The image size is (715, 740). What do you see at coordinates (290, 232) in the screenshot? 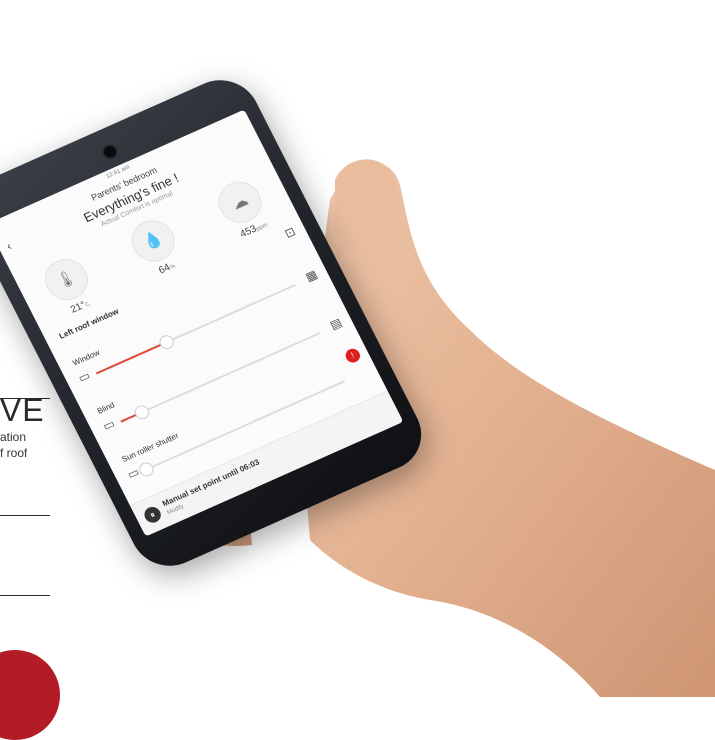
I see `window-open-icon: ⊡` at bounding box center [290, 232].